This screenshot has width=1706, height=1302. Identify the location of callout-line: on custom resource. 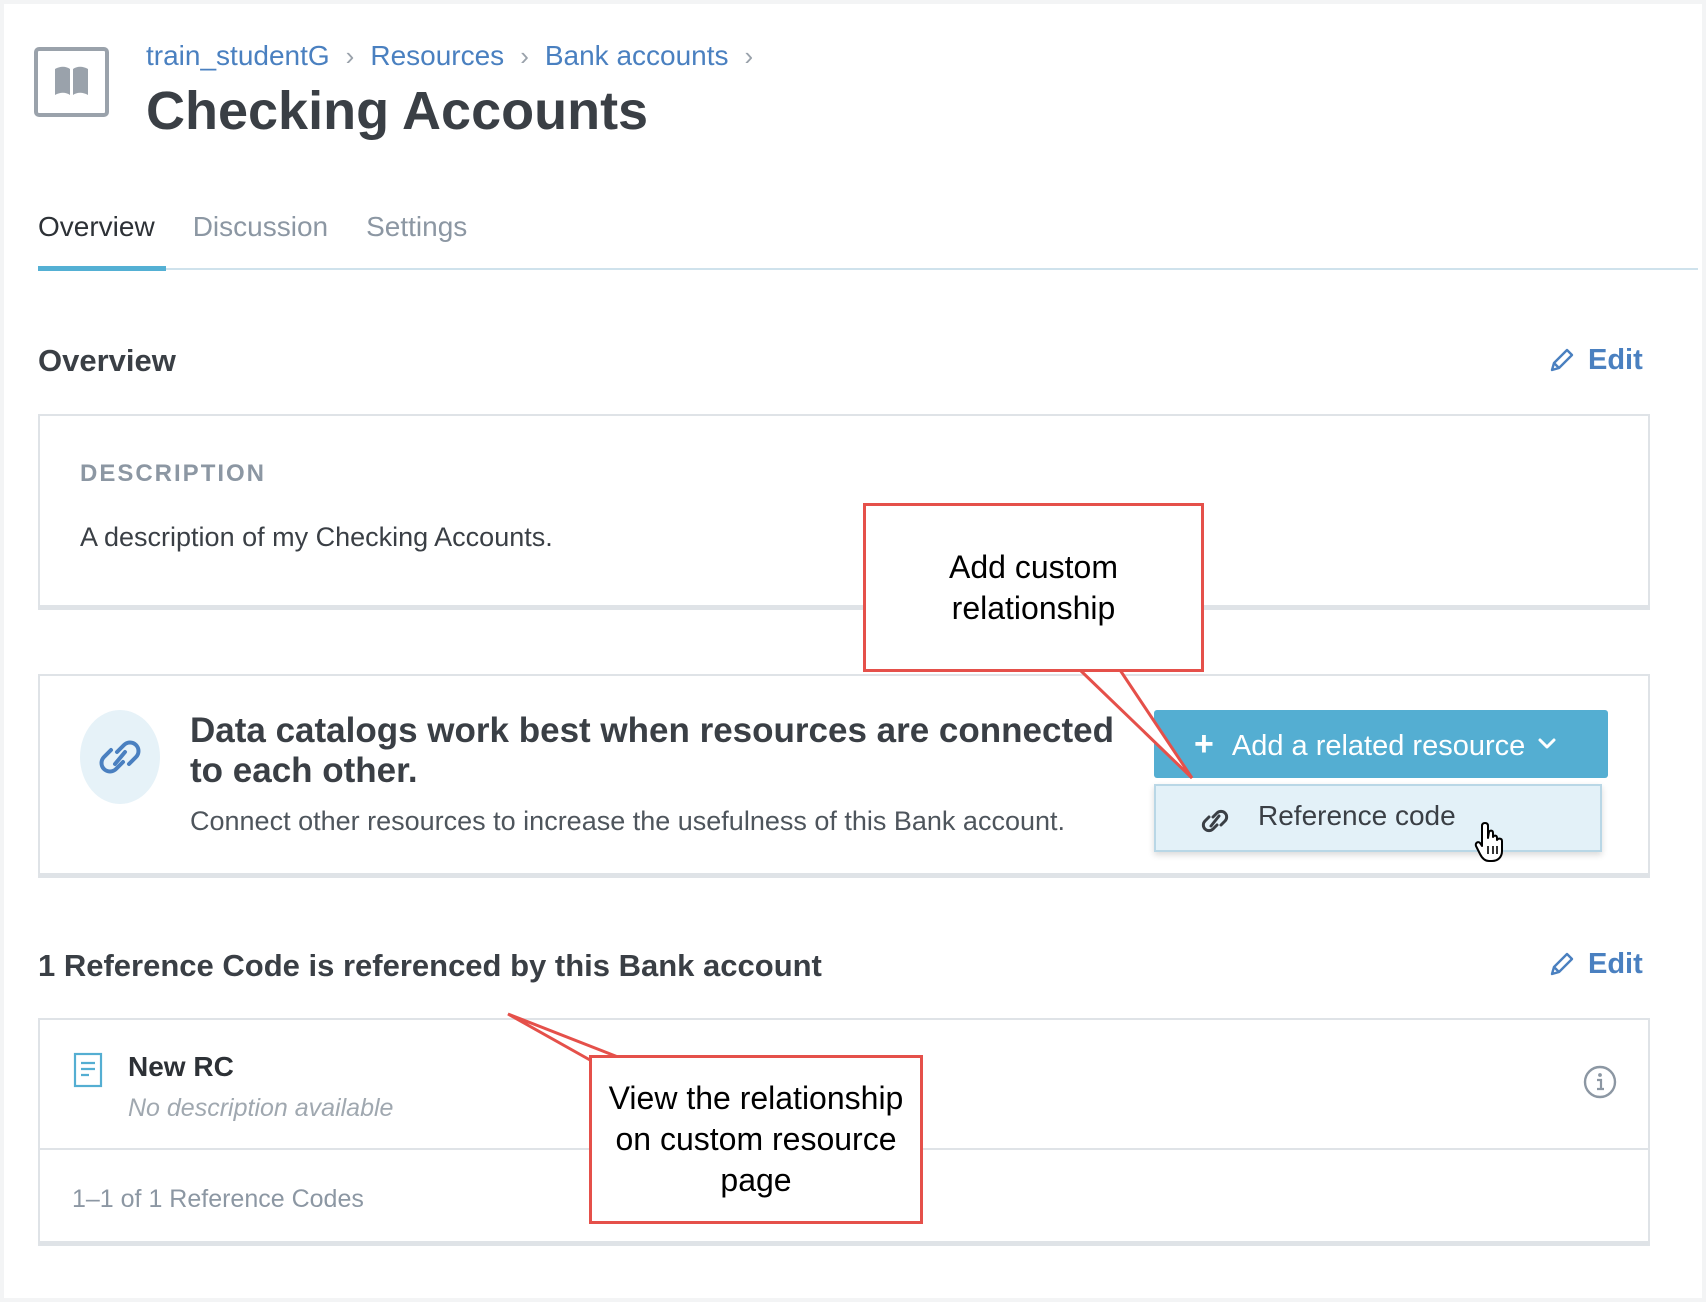
(756, 1139).